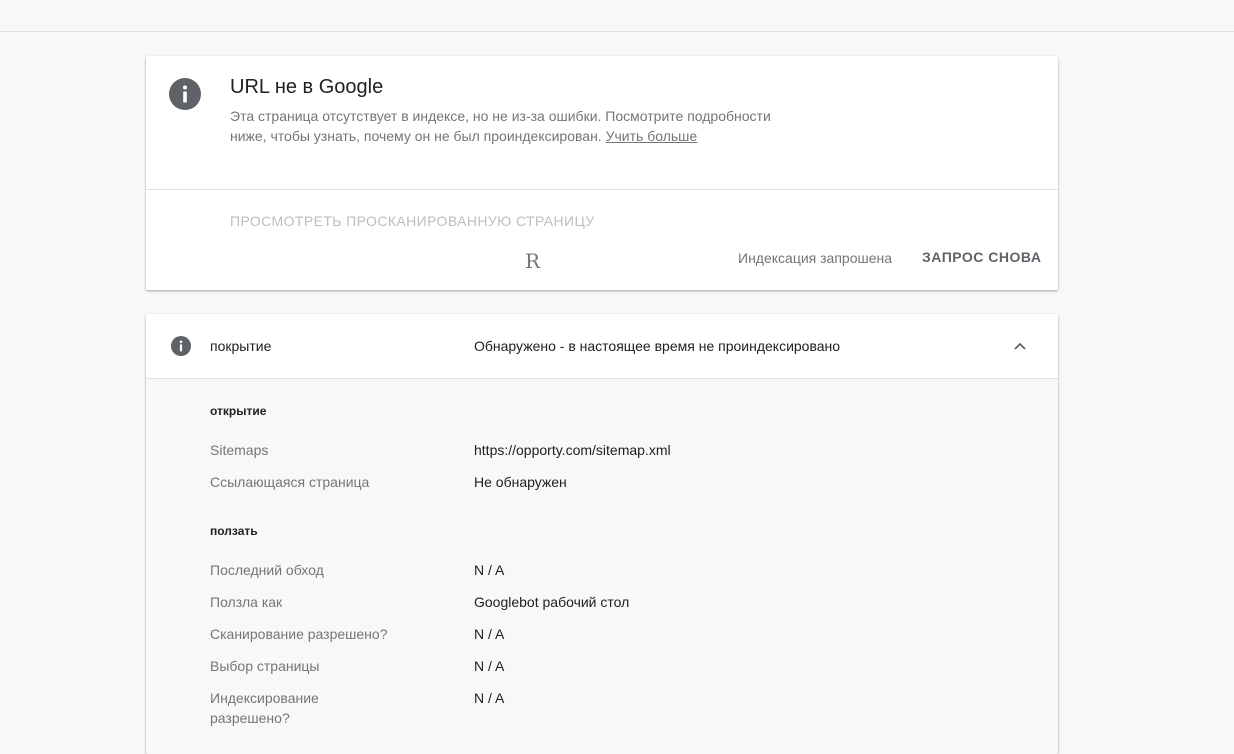 The height and width of the screenshot is (754, 1234). Describe the element at coordinates (602, 189) in the screenshot. I see `card-divider` at that location.